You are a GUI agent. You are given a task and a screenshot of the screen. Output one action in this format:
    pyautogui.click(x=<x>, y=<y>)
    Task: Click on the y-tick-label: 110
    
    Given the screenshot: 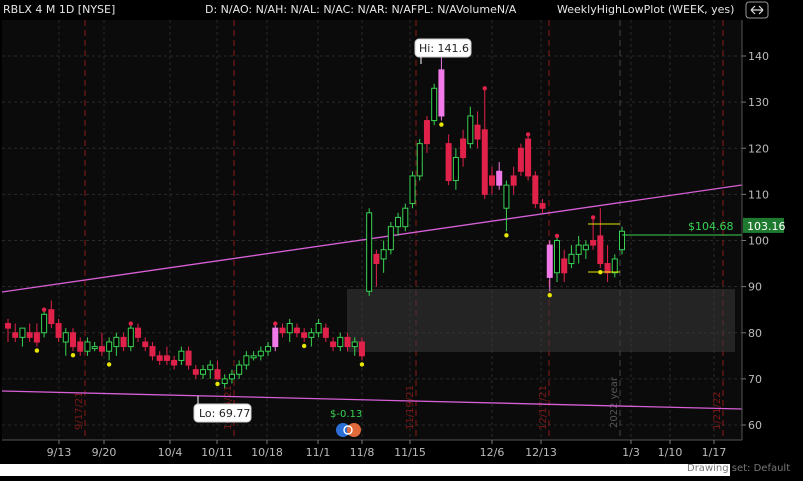 What is the action you would take?
    pyautogui.click(x=758, y=194)
    